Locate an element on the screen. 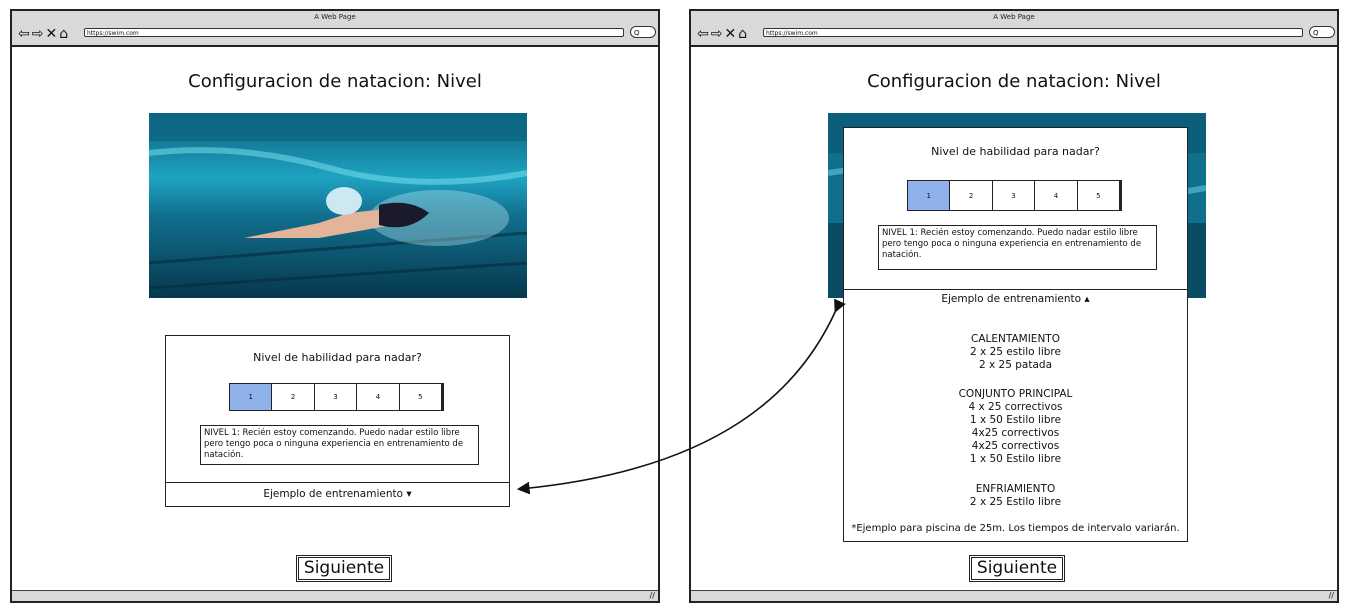 Image resolution: width=1354 pixels, height=609 pixels. warmup-title: CALENTAMIENTO is located at coordinates (1015, 339).